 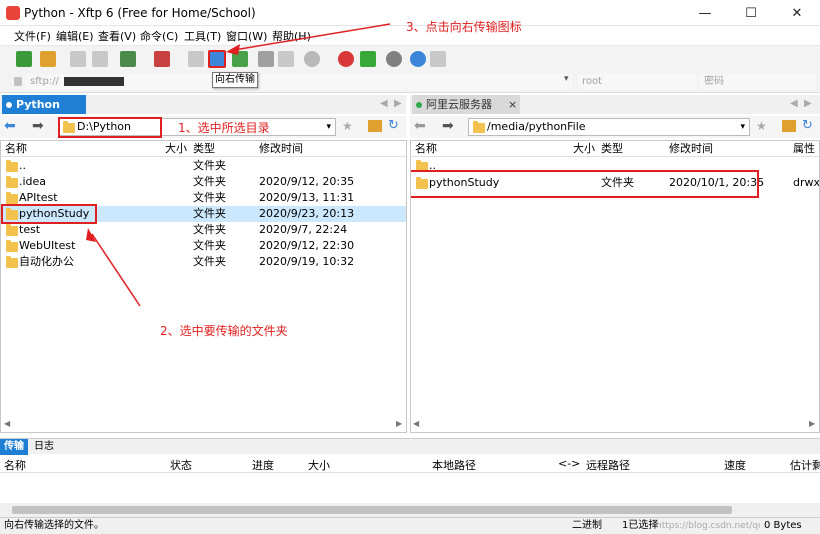 What do you see at coordinates (235, 80) in the screenshot?
I see `tooltip: 向右传输` at bounding box center [235, 80].